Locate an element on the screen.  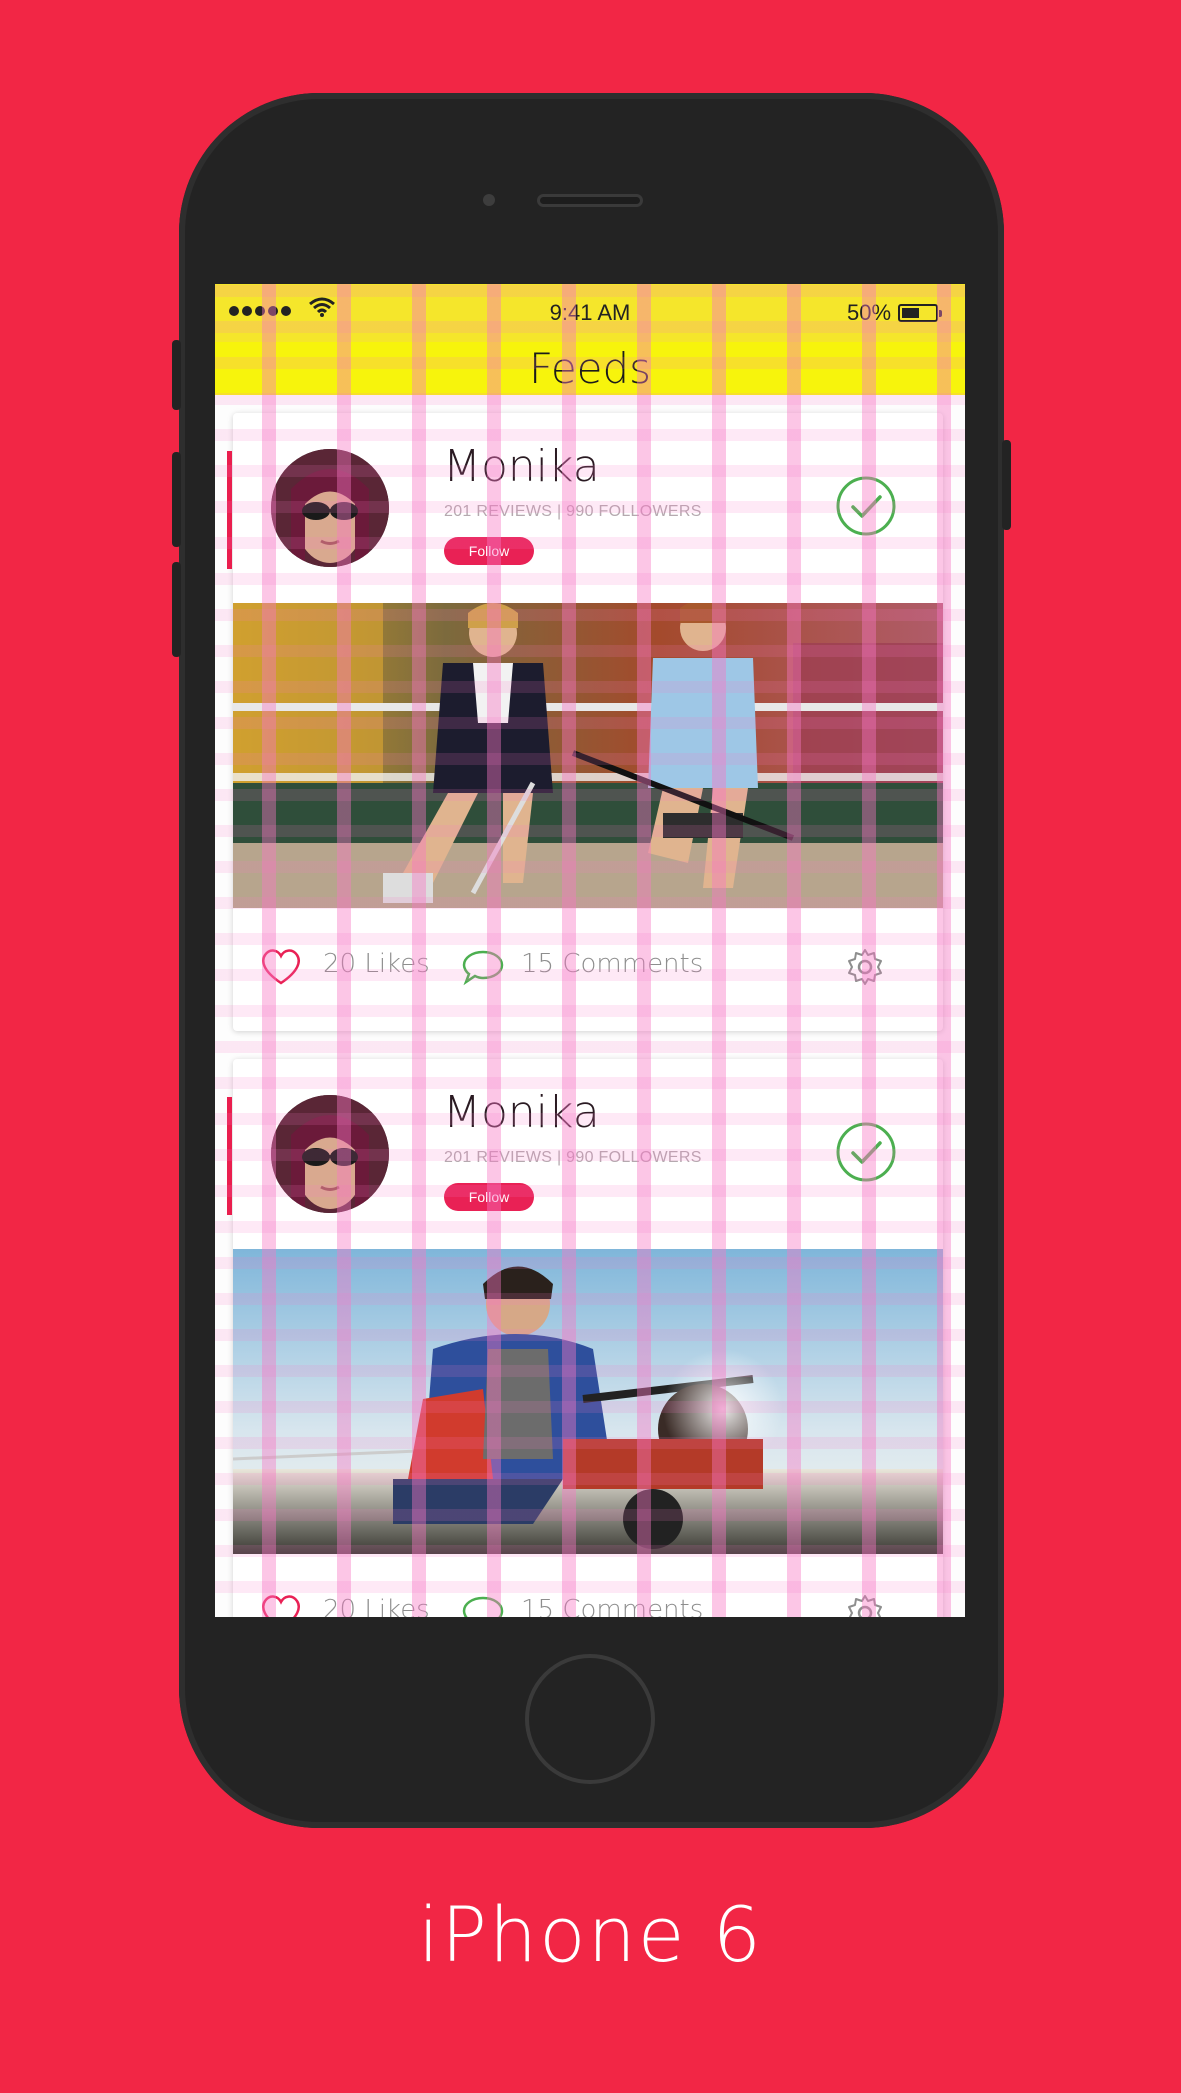
motorcycle-image is located at coordinates (588, 1401).